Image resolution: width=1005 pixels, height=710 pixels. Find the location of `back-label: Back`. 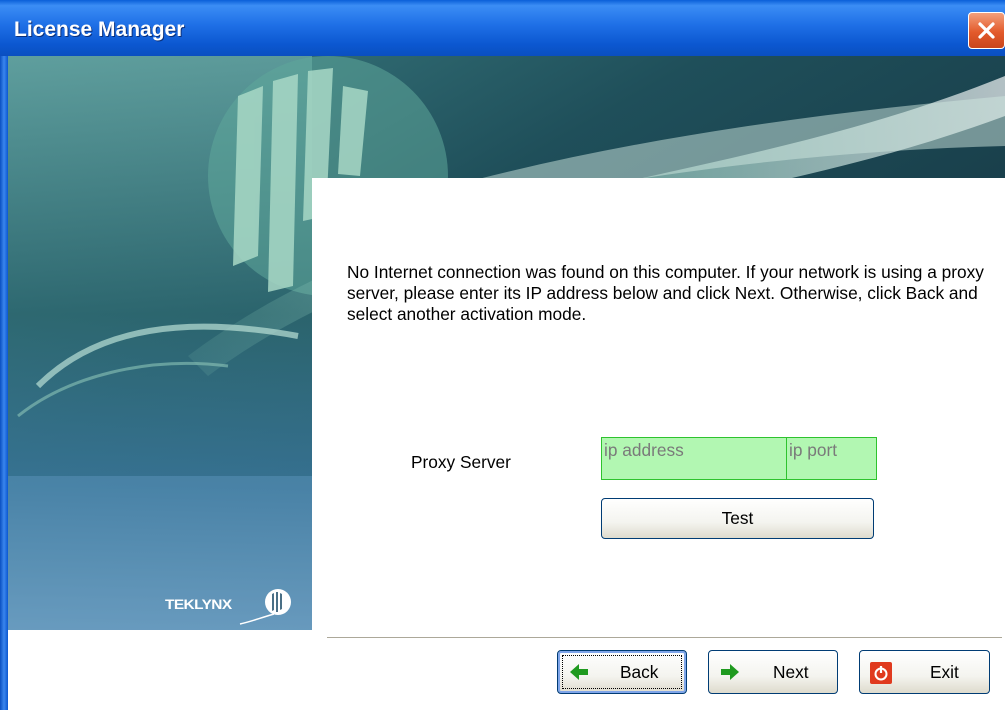

back-label: Back is located at coordinates (639, 672).